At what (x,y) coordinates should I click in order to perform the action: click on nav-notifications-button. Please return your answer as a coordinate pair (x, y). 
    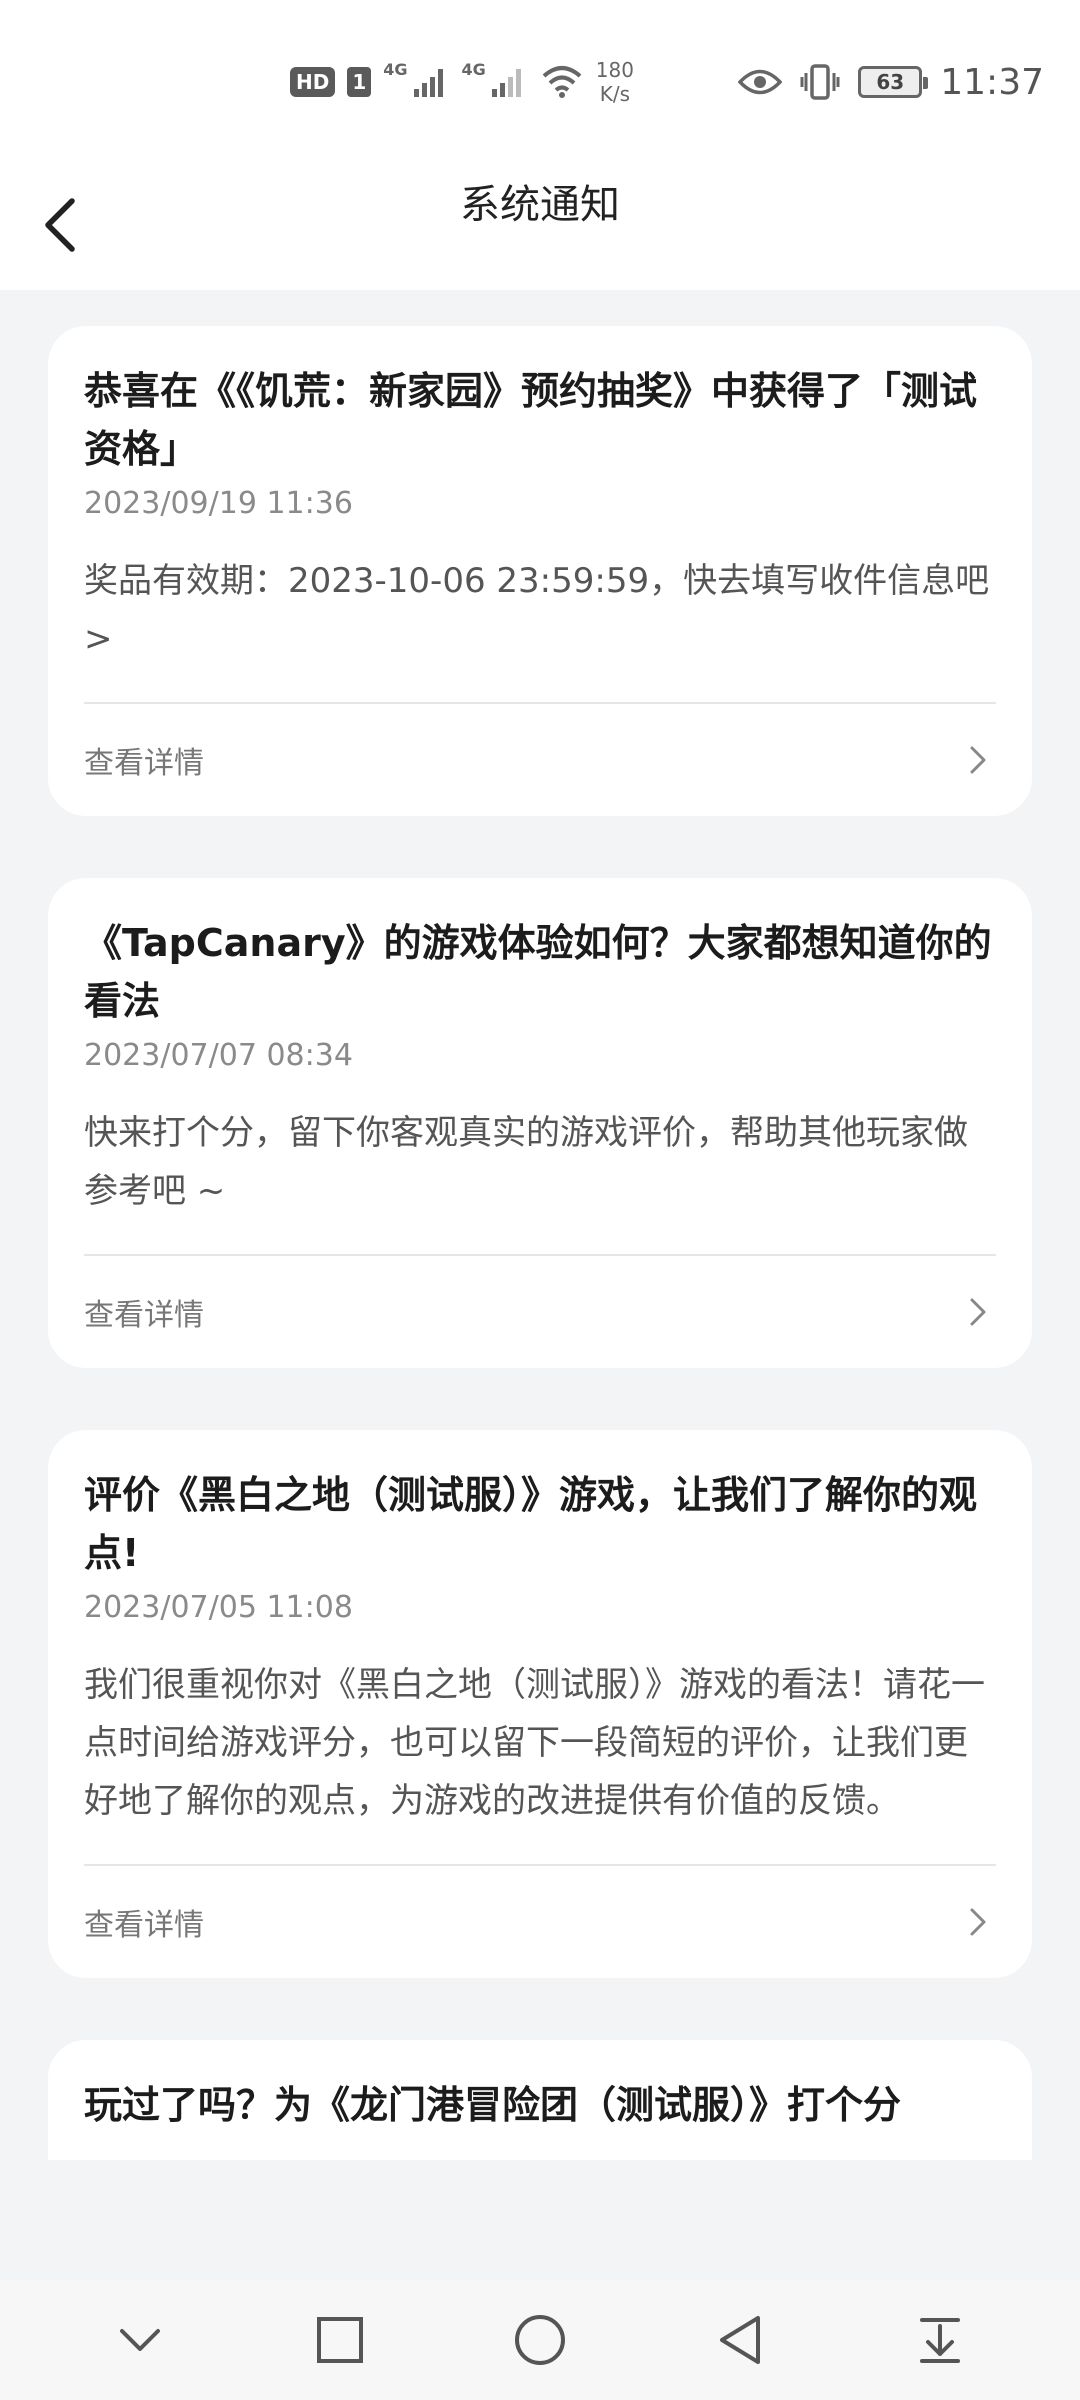
    Looking at the image, I should click on (940, 2340).